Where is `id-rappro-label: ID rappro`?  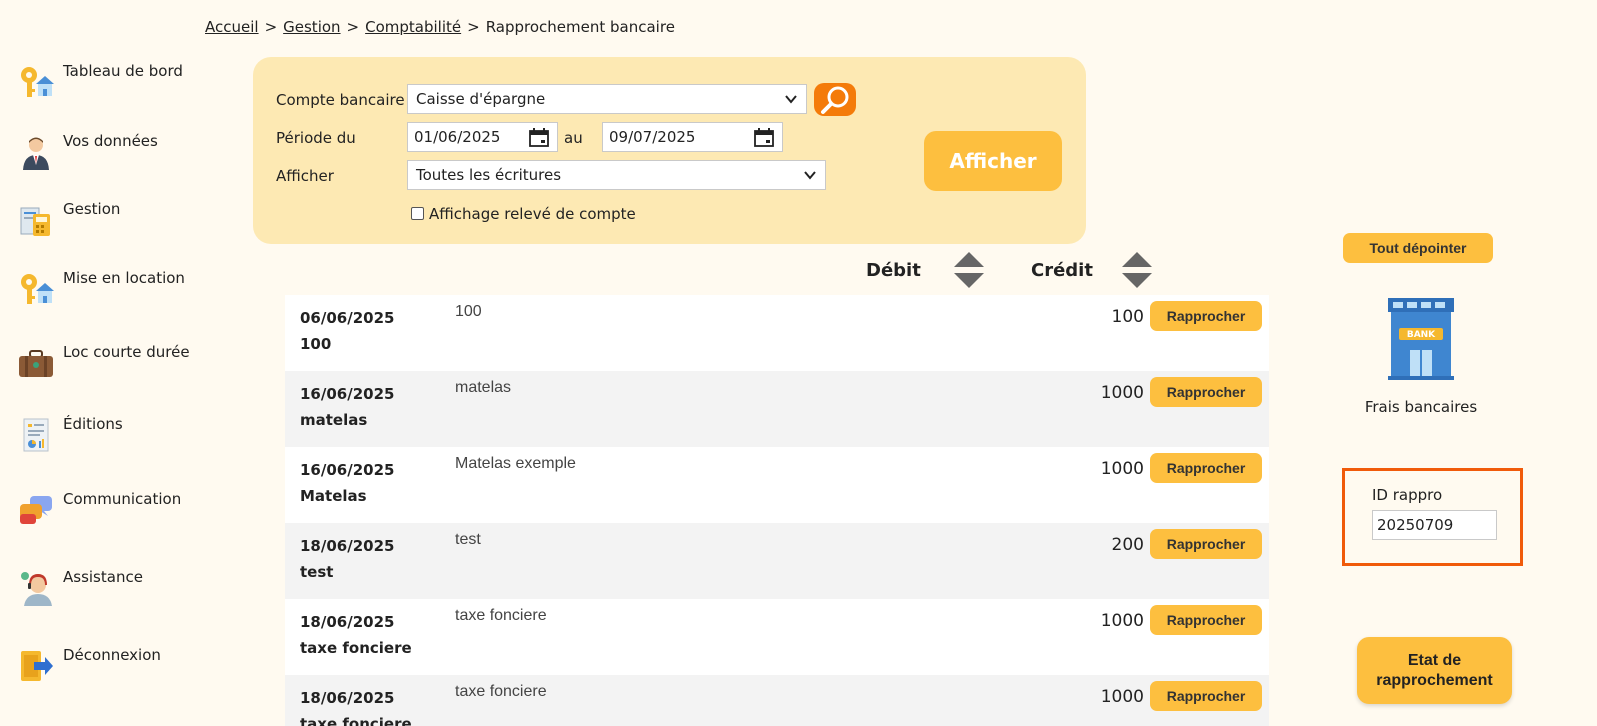
id-rappro-label: ID rappro is located at coordinates (1407, 495).